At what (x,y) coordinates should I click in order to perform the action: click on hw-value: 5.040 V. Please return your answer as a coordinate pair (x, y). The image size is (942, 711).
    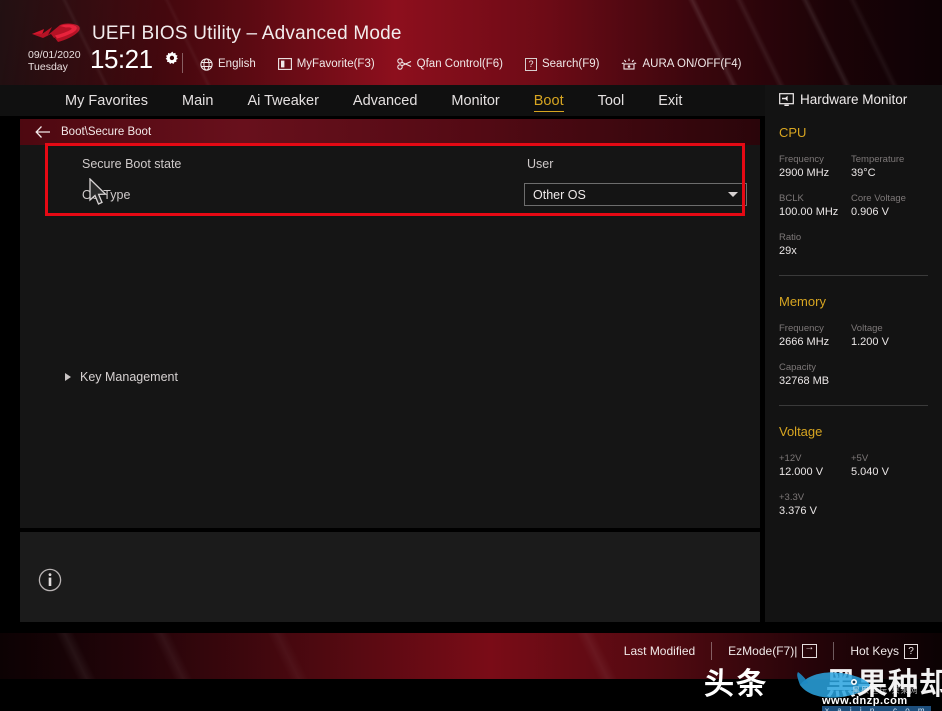
    Looking at the image, I should click on (870, 472).